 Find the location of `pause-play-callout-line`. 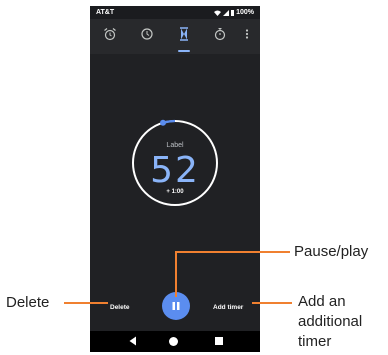

pause-play-callout-line is located at coordinates (232, 274).